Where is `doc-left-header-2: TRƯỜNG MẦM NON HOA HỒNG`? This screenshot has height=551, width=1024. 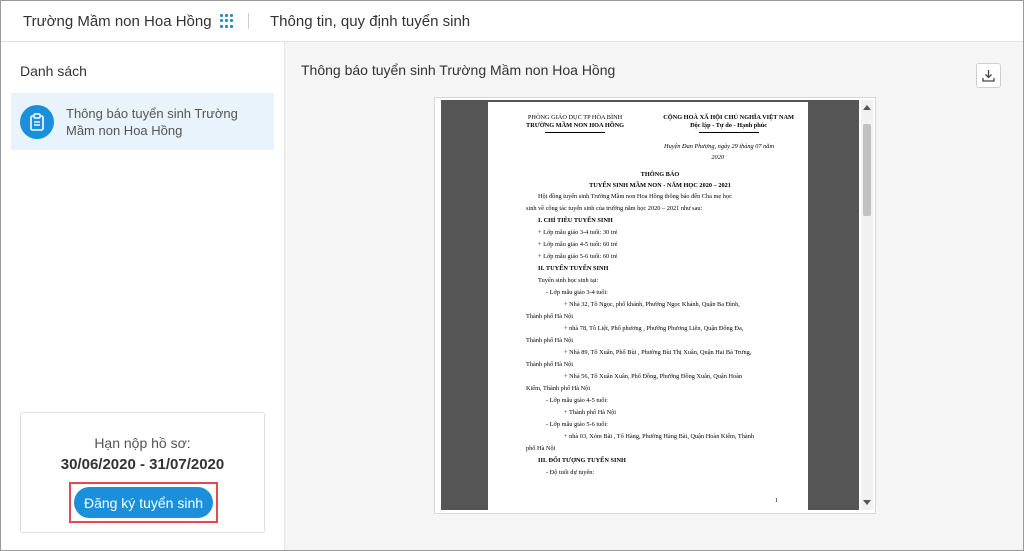 doc-left-header-2: TRƯỜNG MẦM NON HOA HỒNG is located at coordinates (575, 125).